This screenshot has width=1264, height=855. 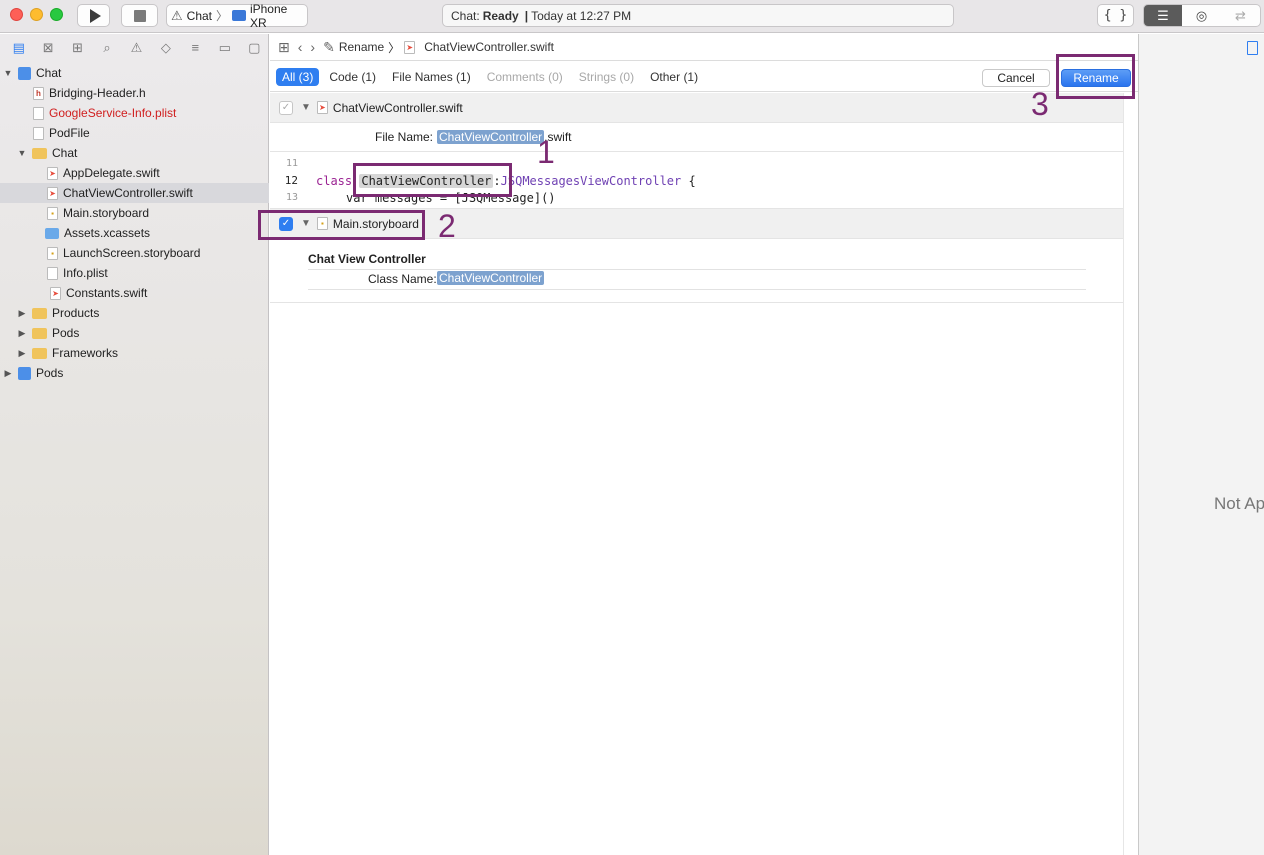 I want to click on braces-icon: { }, so click(x=1115, y=15).